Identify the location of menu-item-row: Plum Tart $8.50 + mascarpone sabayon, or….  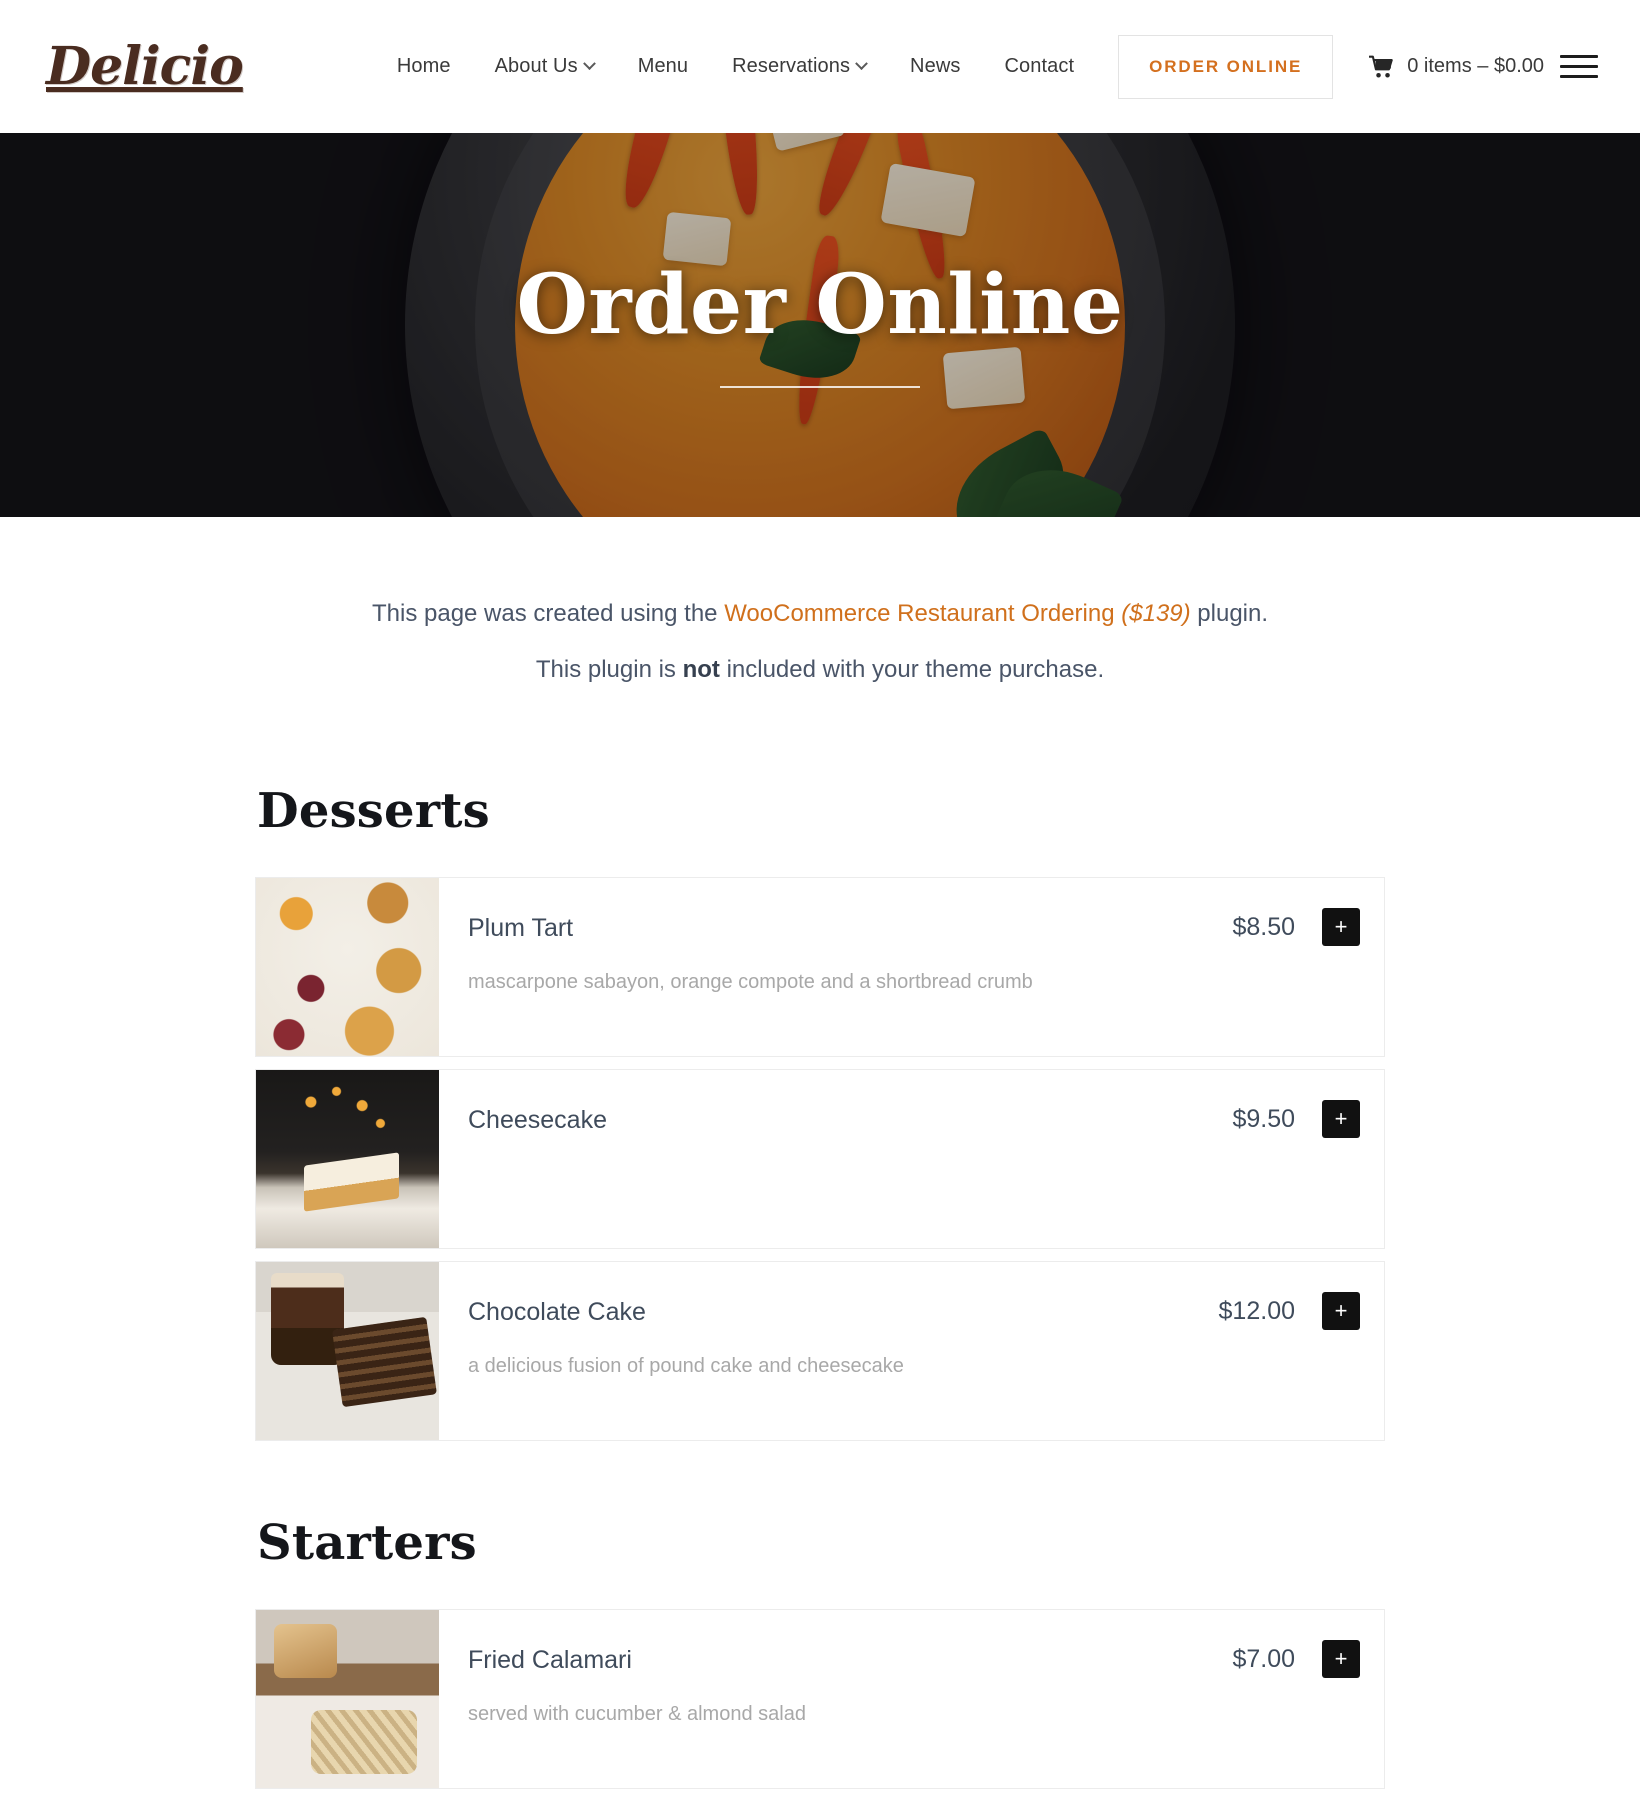
(820, 967).